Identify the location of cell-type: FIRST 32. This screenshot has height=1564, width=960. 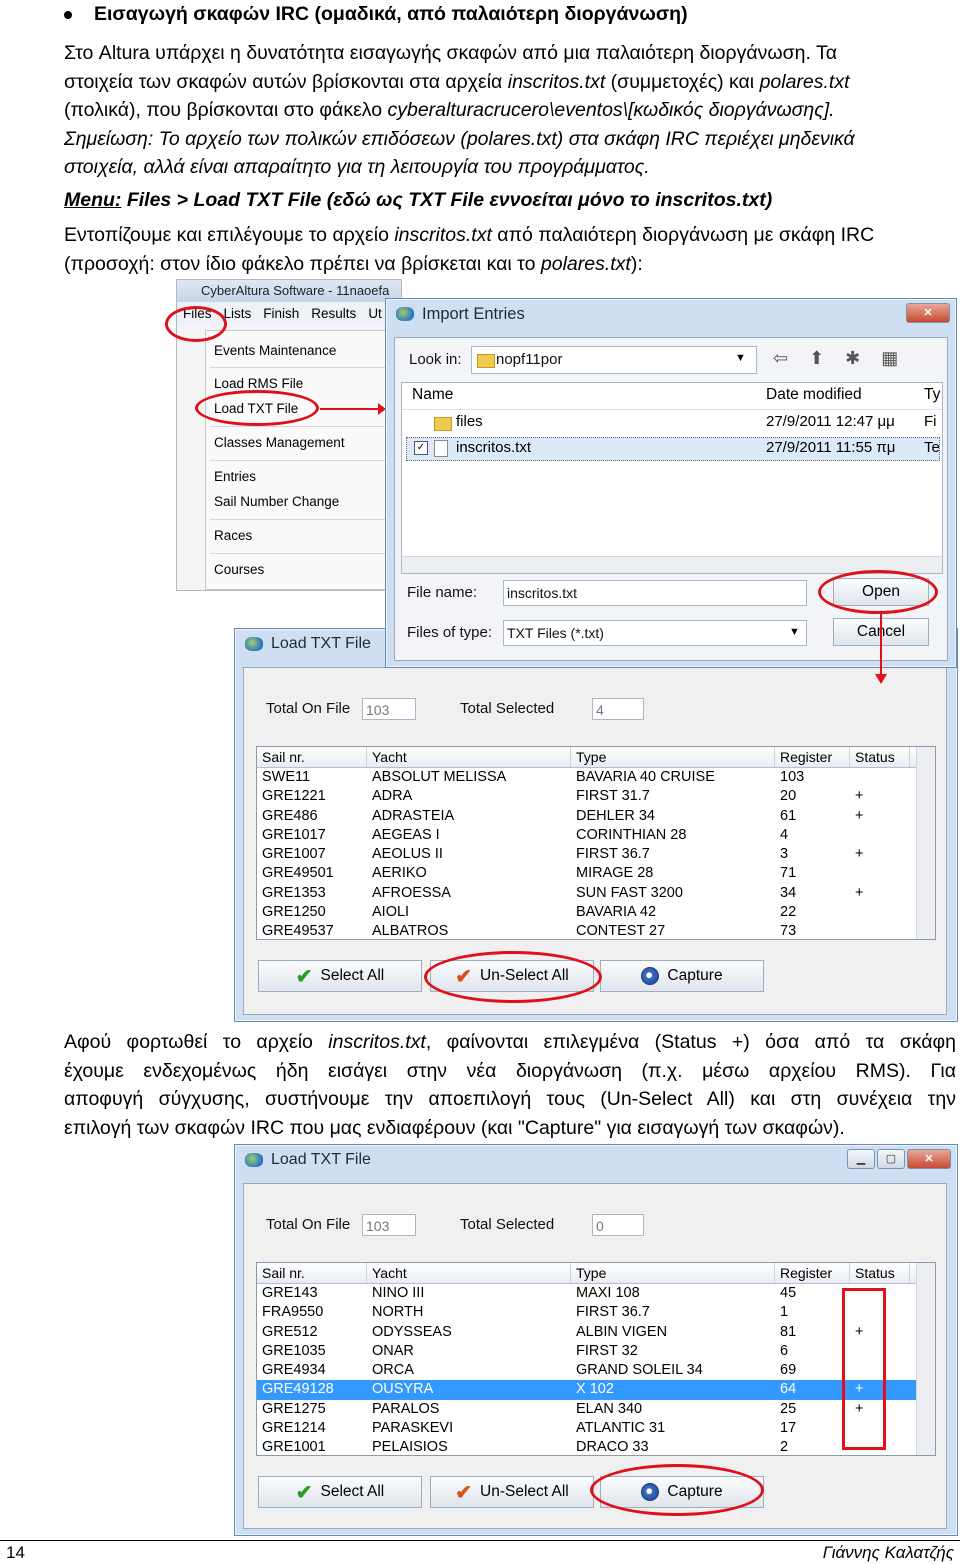
(607, 1350).